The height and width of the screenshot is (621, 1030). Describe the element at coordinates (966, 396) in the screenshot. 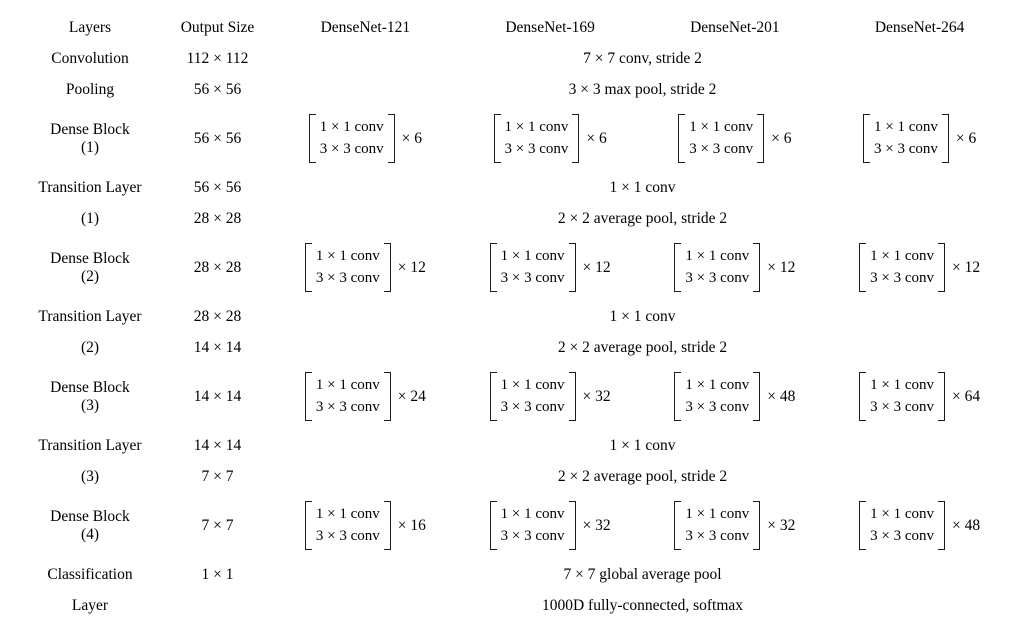

I see `repeat-multiplier: × 64` at that location.